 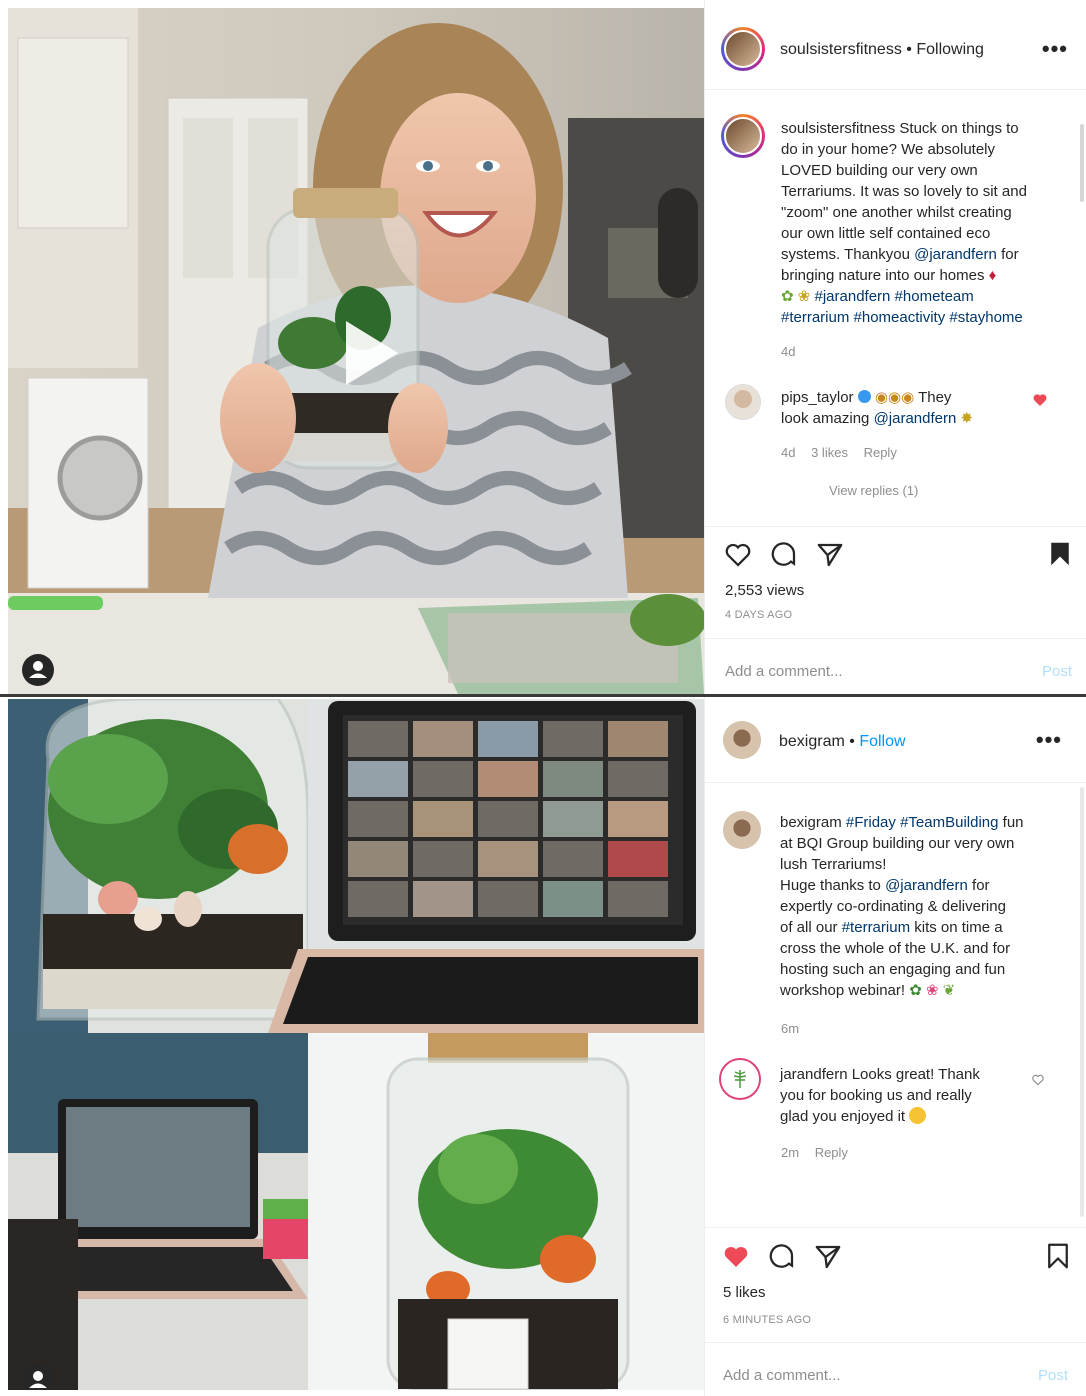 I want to click on post-age: 4 DAYS AGO, so click(x=759, y=615).